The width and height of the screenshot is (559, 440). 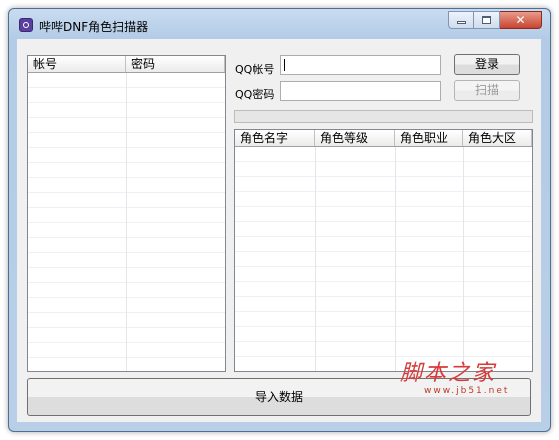 I want to click on column-header-role-level: 角色等级, so click(x=355, y=138).